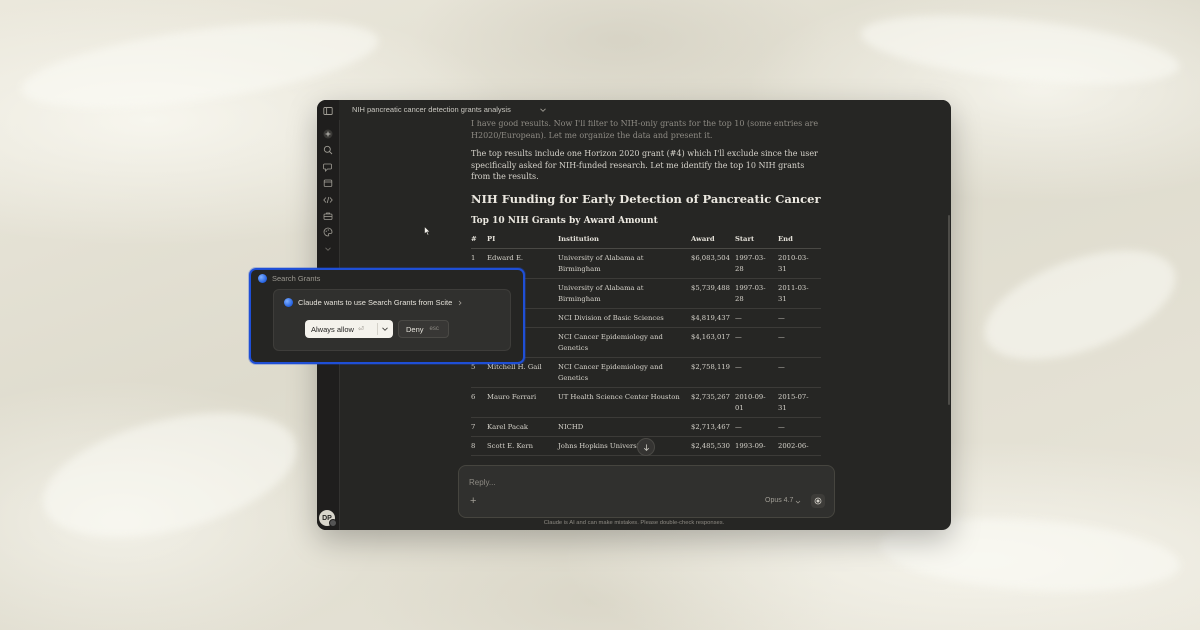 The width and height of the screenshot is (1200, 630). Describe the element at coordinates (713, 241) in the screenshot. I see `column-header: Award` at that location.